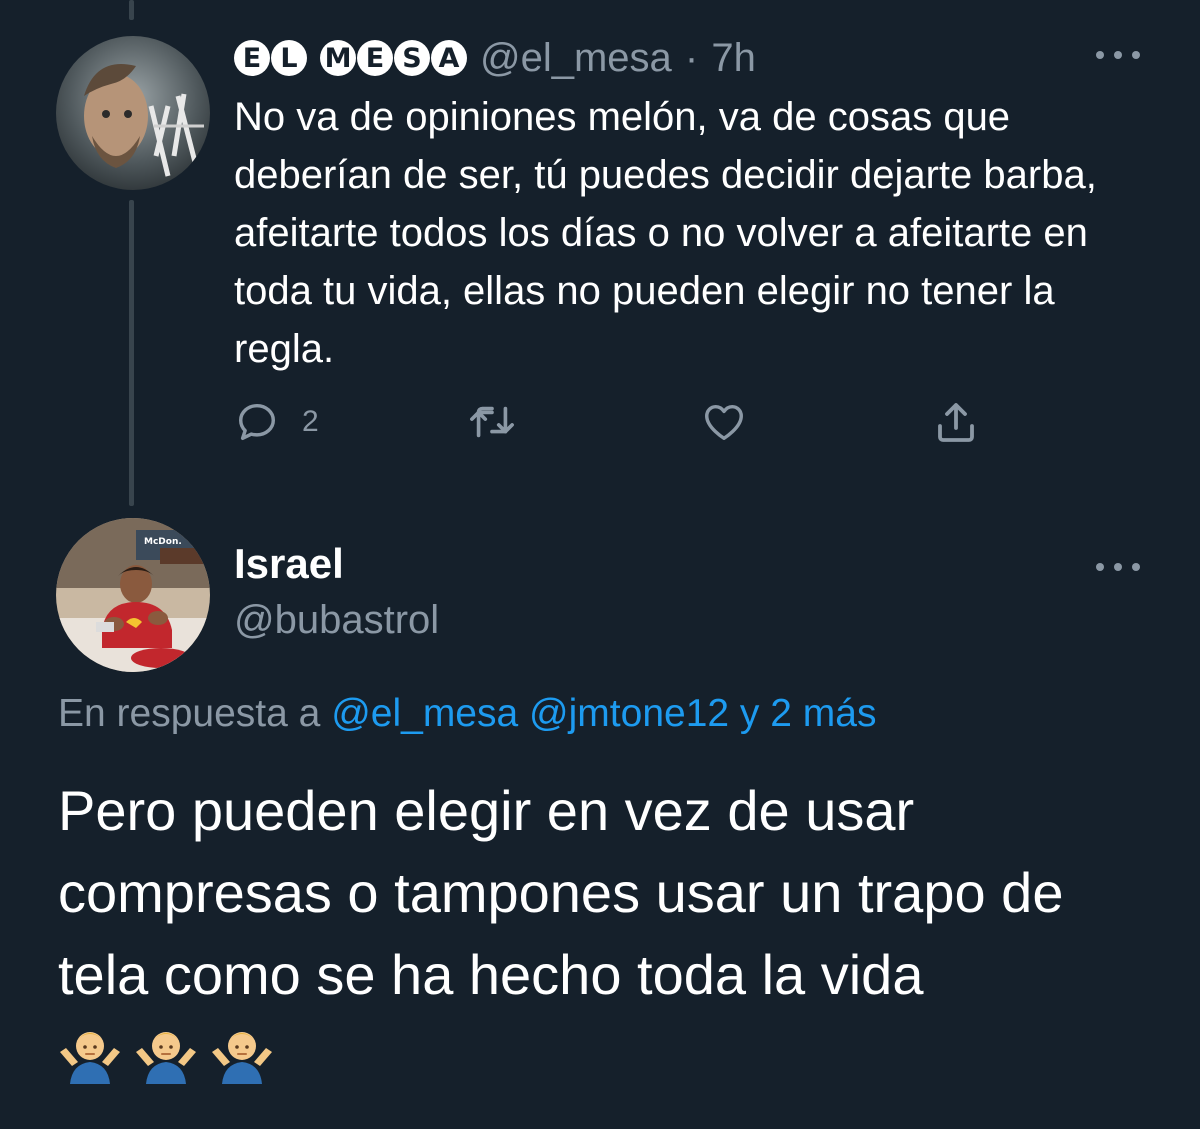 This screenshot has height=1129, width=1200. I want to click on avatar-el-mesa, so click(133, 113).